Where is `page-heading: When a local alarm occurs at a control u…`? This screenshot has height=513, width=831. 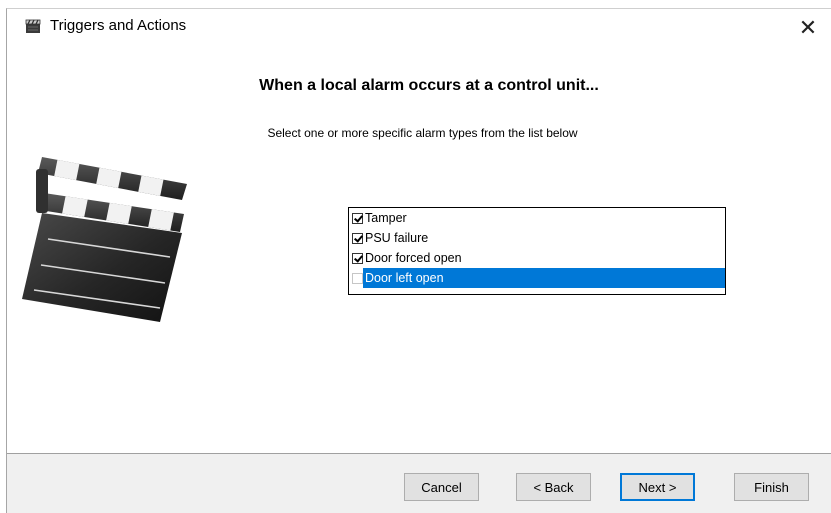
page-heading: When a local alarm occurs at a control u… is located at coordinates (429, 85).